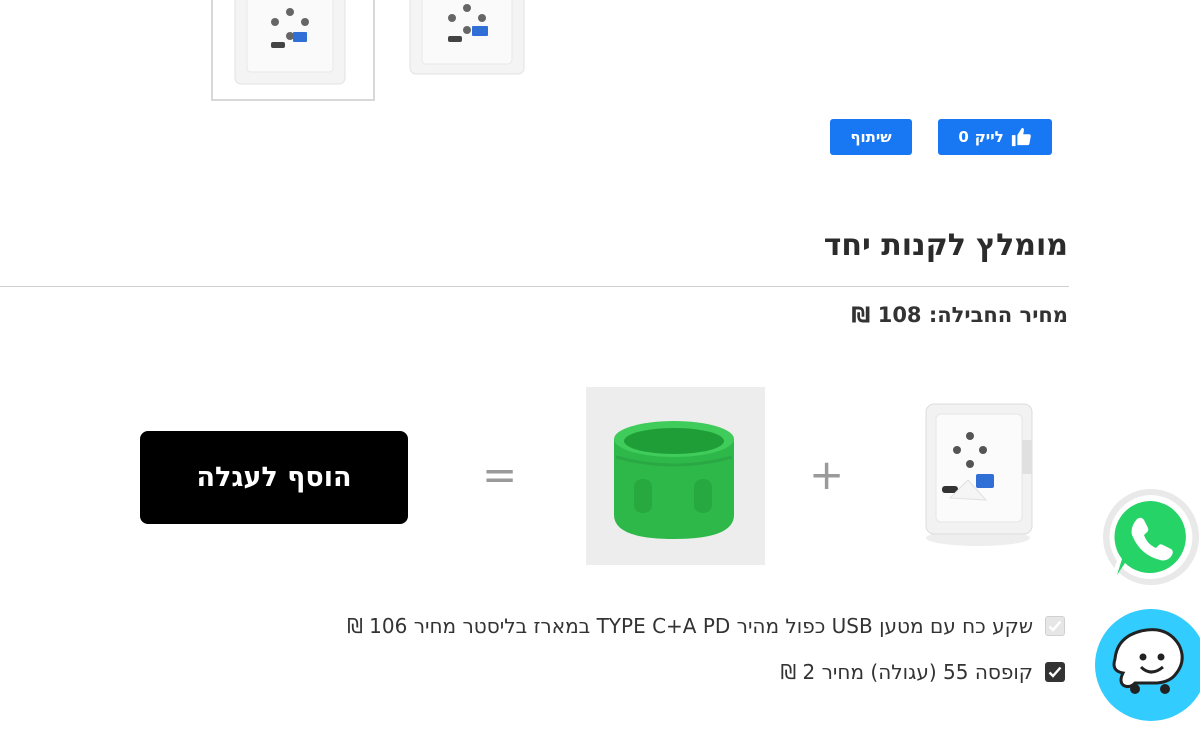  I want to click on add-to-cart-button: הוסף לעגלה, so click(274, 477).